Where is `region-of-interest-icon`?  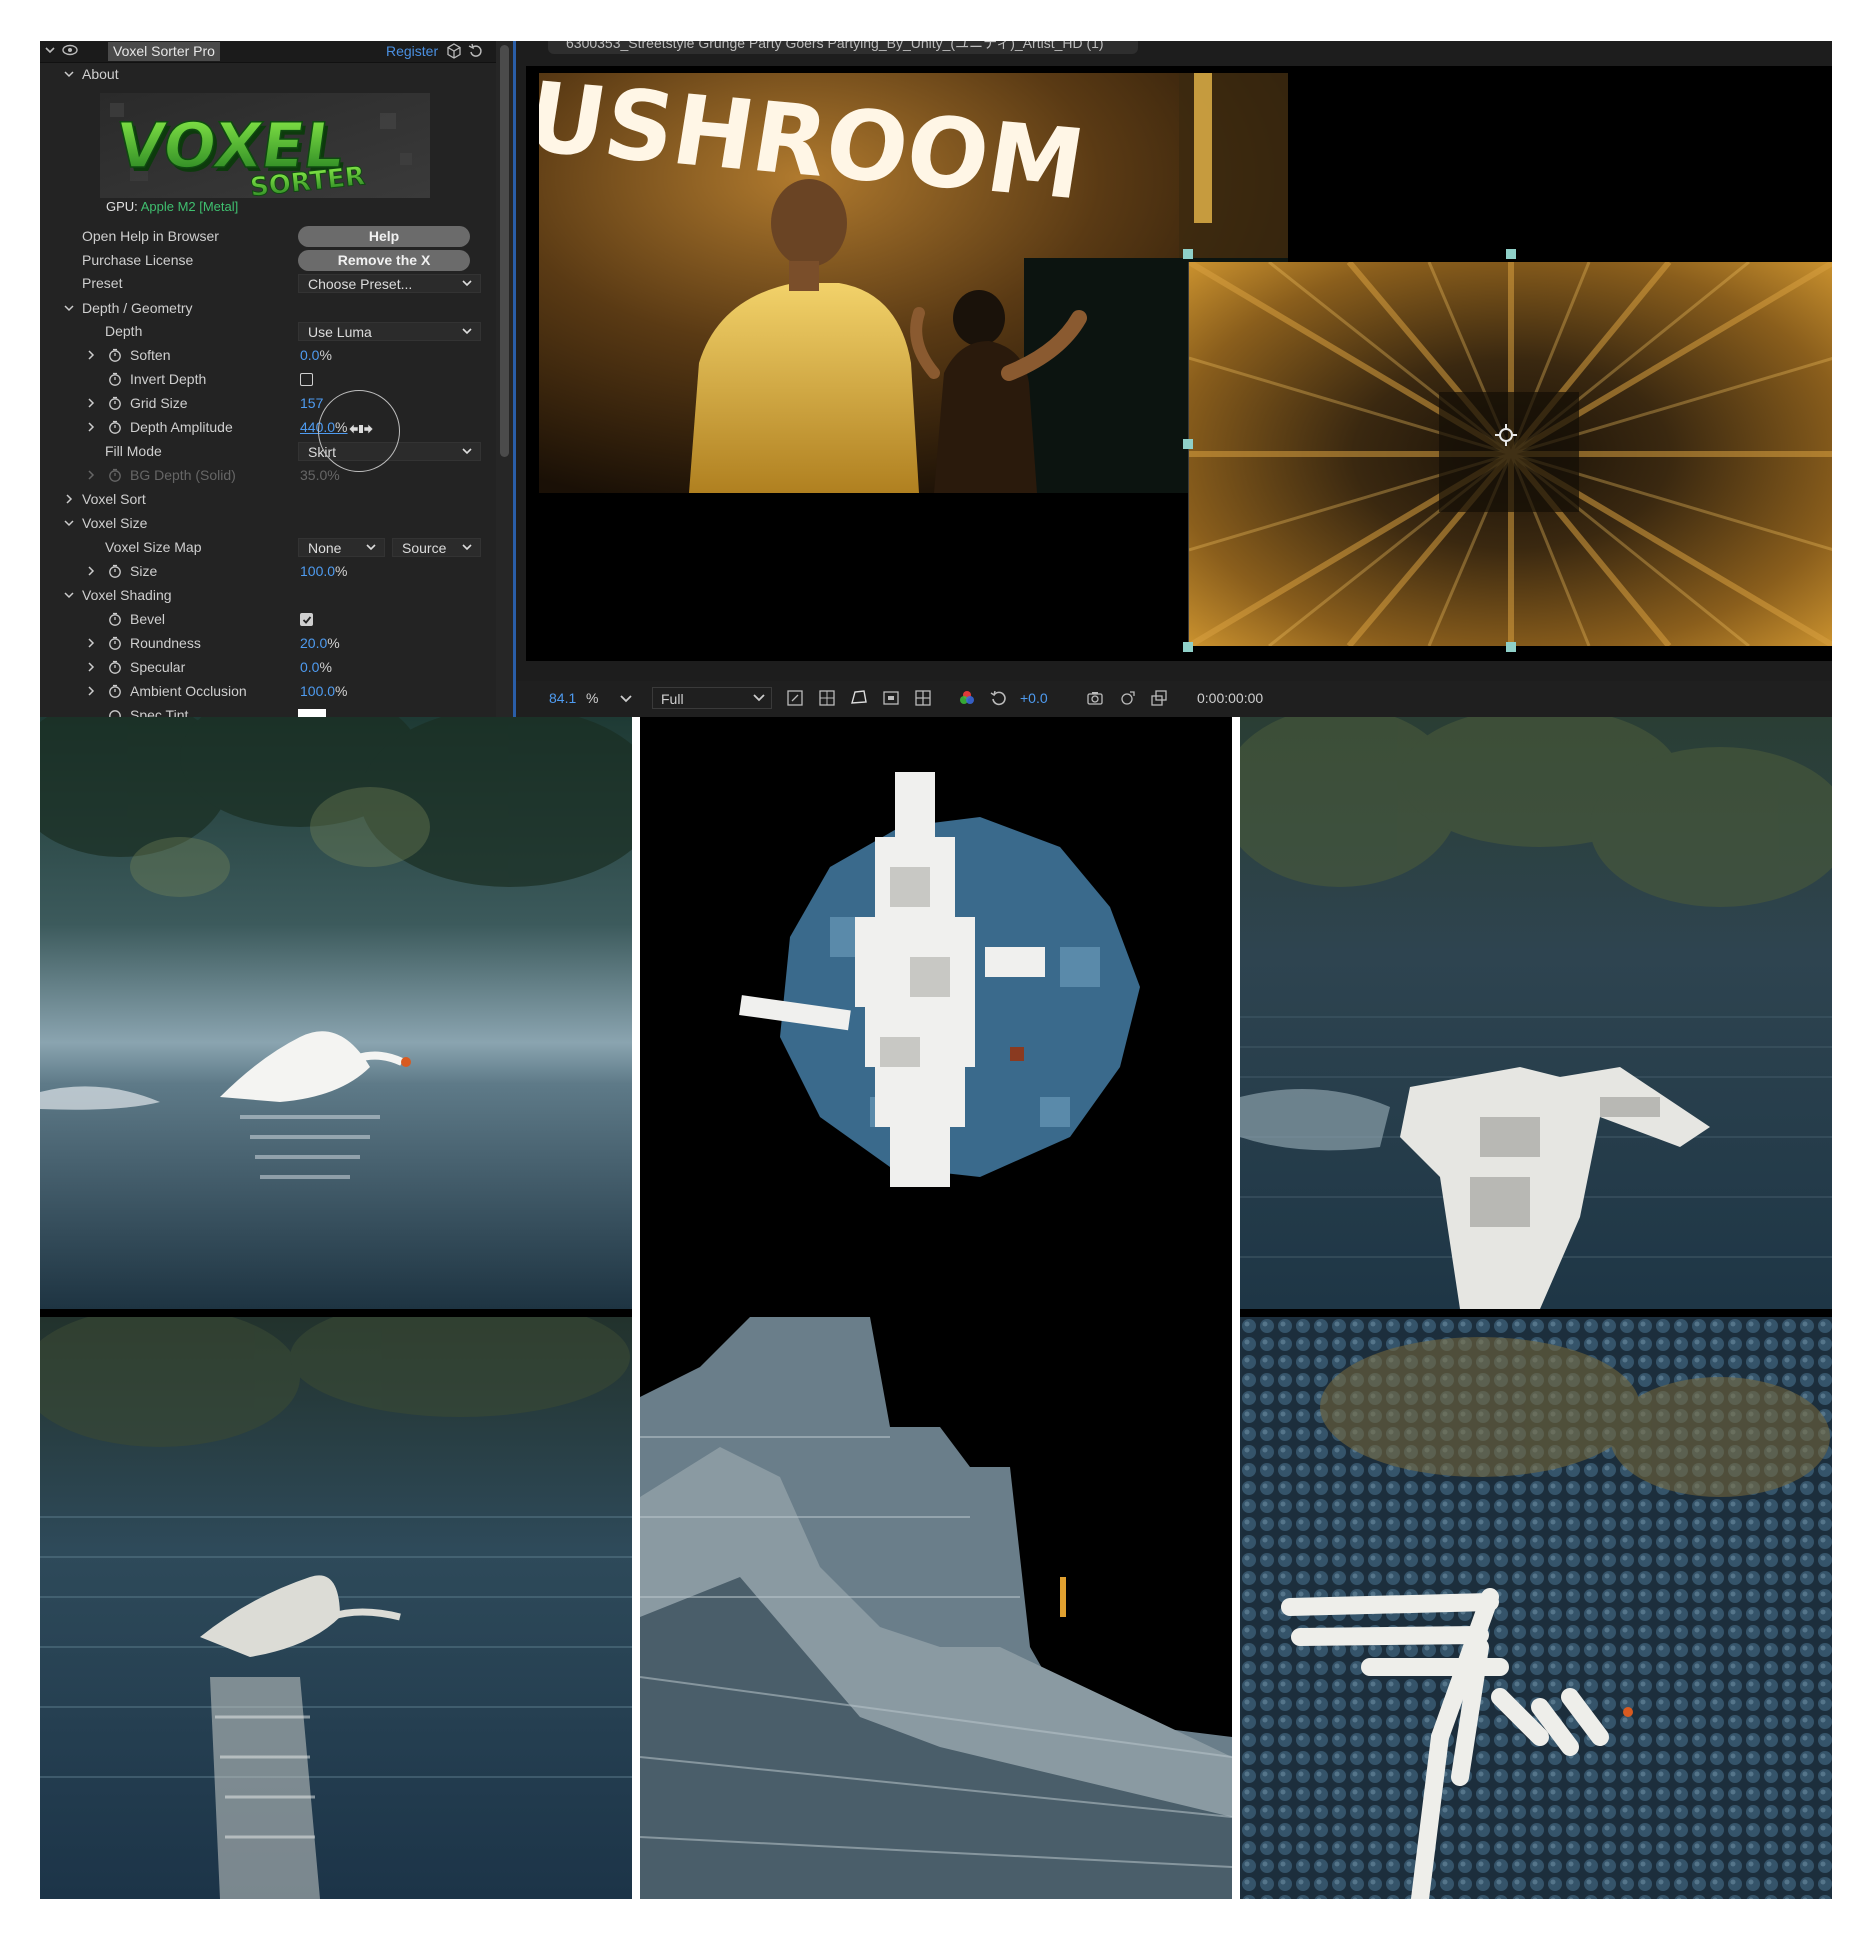 region-of-interest-icon is located at coordinates (891, 698).